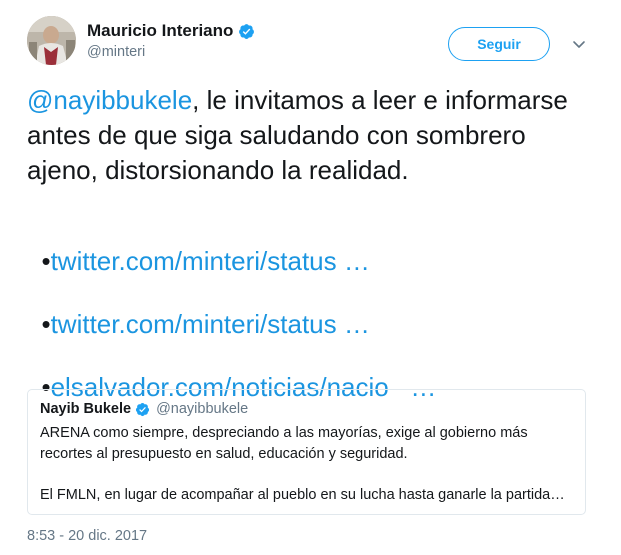 The image size is (621, 555). Describe the element at coordinates (202, 409) in the screenshot. I see `quoted-author-handle: @nayibbukele` at that location.